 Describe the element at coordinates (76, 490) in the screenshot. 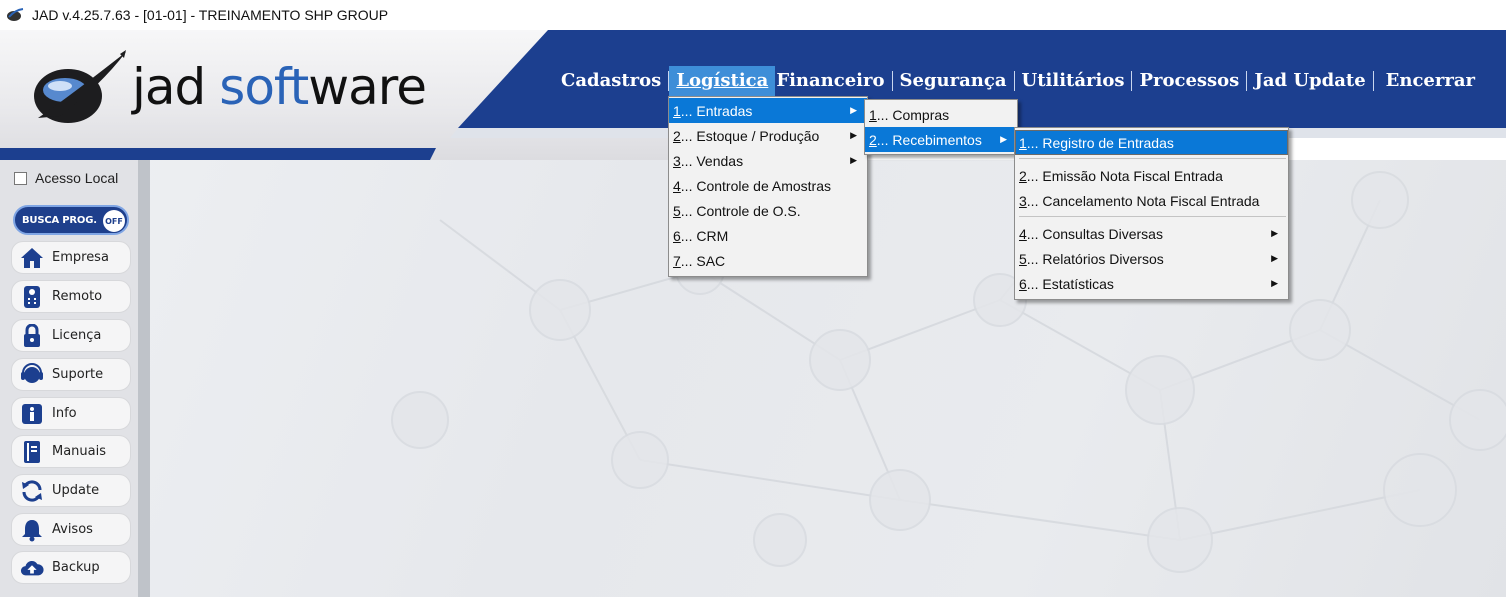

I see `update-label: Update` at that location.